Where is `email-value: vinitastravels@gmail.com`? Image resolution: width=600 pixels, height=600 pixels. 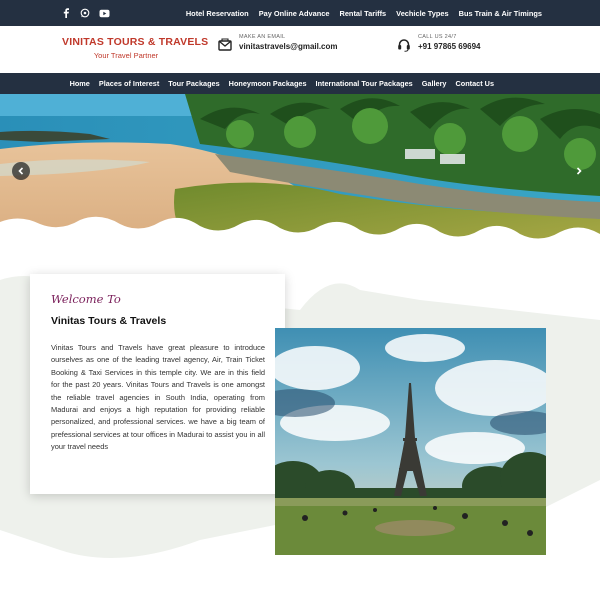
email-value: vinitastravels@gmail.com is located at coordinates (288, 46).